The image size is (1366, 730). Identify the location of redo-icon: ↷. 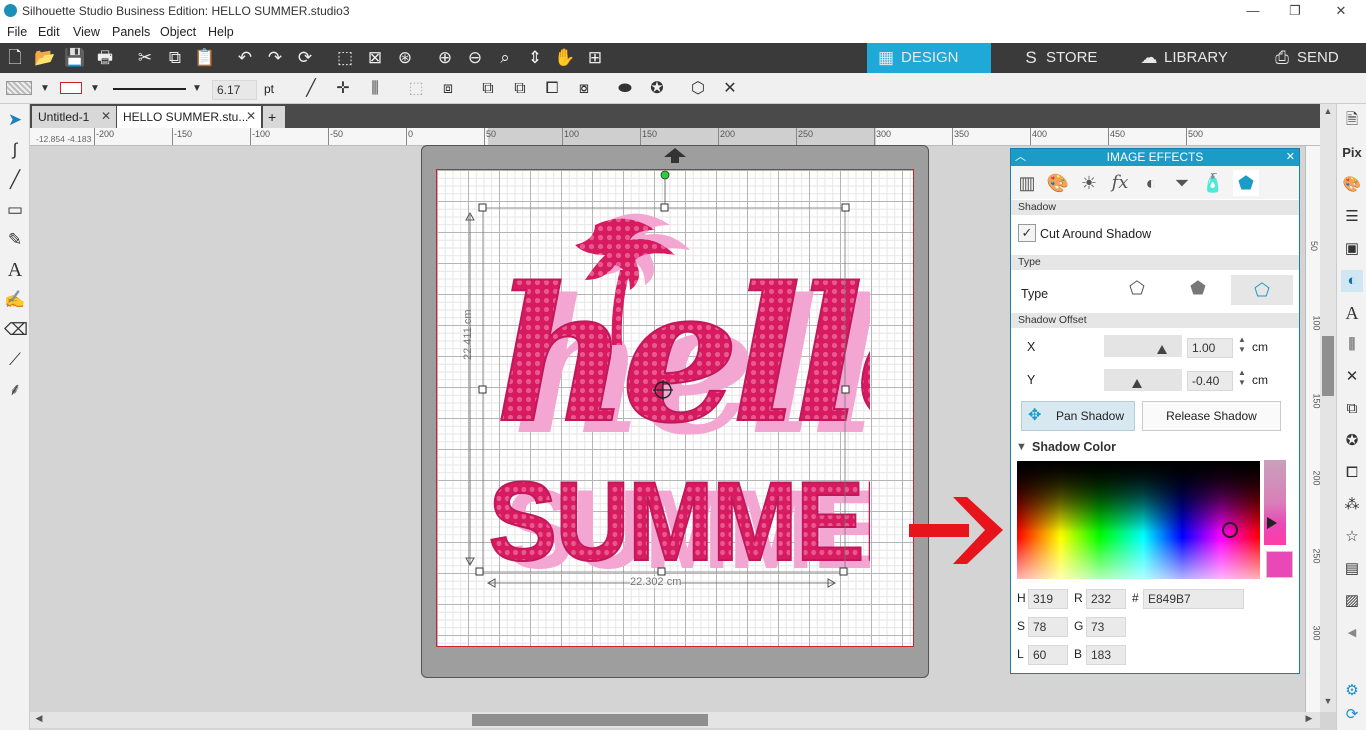
(275, 58).